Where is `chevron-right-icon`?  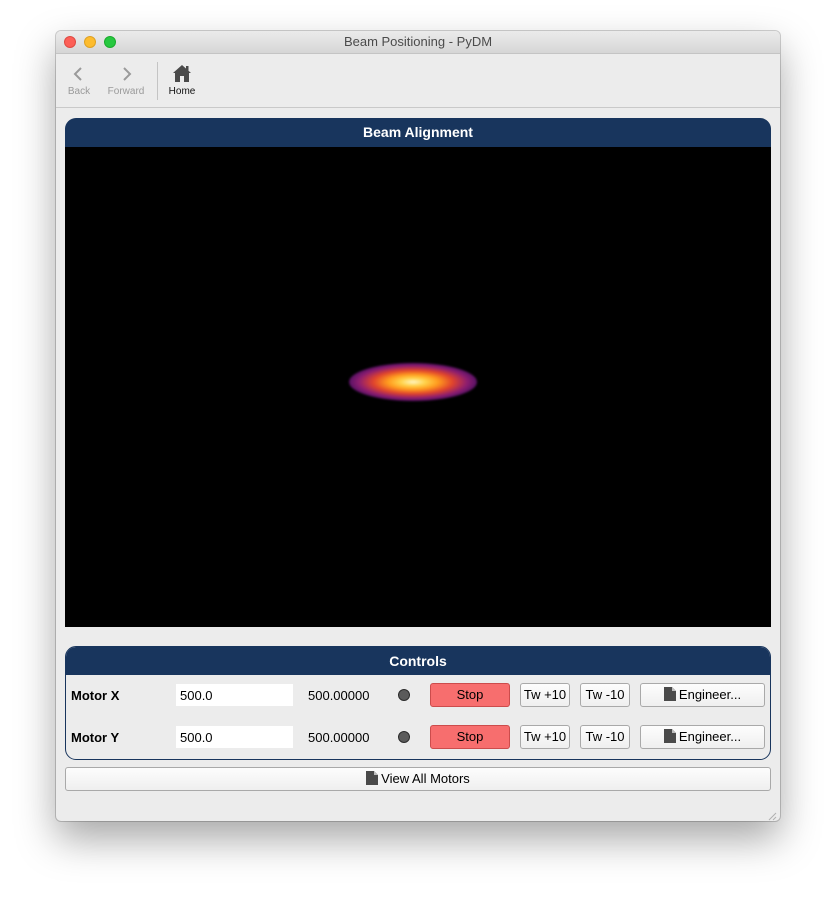
chevron-right-icon is located at coordinates (126, 74).